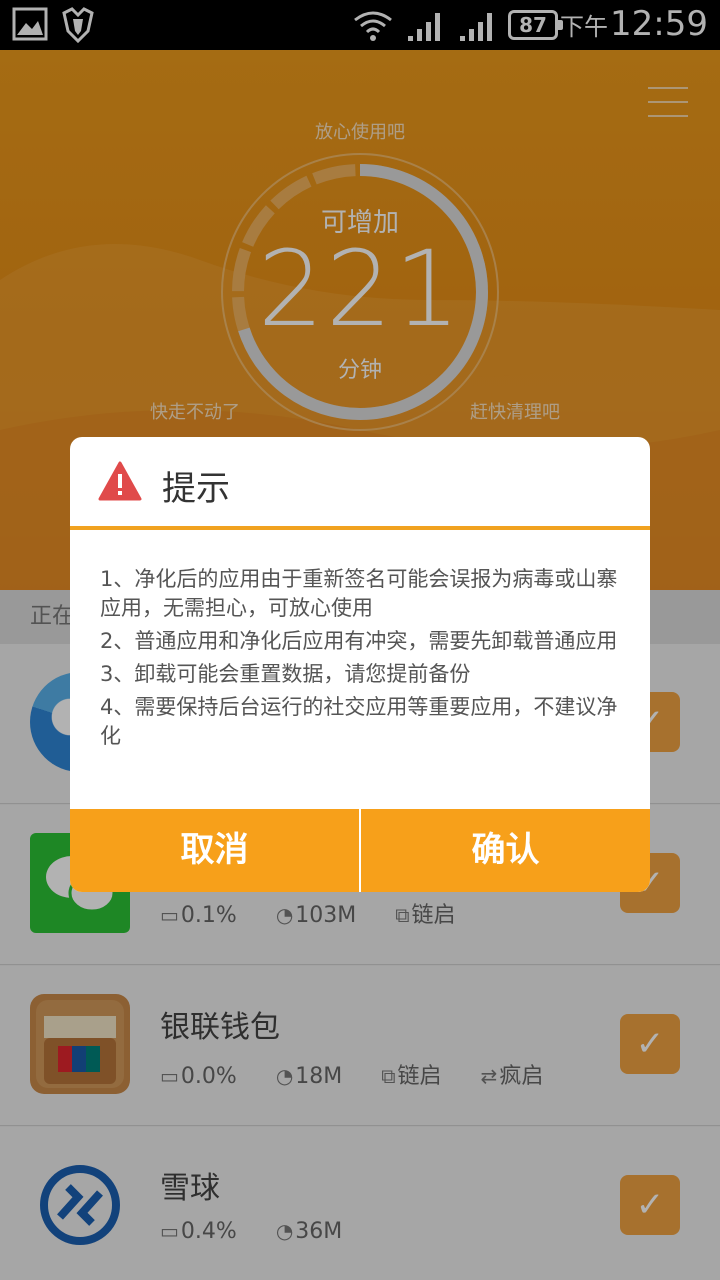 Image resolution: width=720 pixels, height=1280 pixels. What do you see at coordinates (360, 483) in the screenshot?
I see `dialog-header: 提示` at bounding box center [360, 483].